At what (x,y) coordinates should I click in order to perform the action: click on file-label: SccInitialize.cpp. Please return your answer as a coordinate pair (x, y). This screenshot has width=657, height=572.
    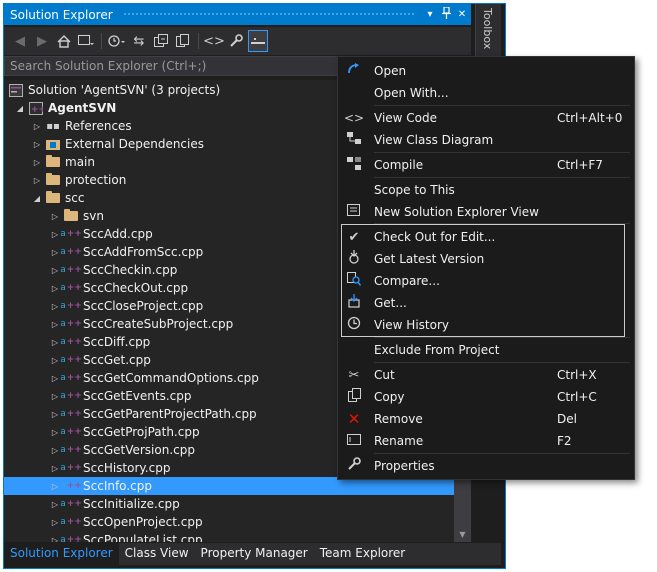
    Looking at the image, I should click on (131, 504).